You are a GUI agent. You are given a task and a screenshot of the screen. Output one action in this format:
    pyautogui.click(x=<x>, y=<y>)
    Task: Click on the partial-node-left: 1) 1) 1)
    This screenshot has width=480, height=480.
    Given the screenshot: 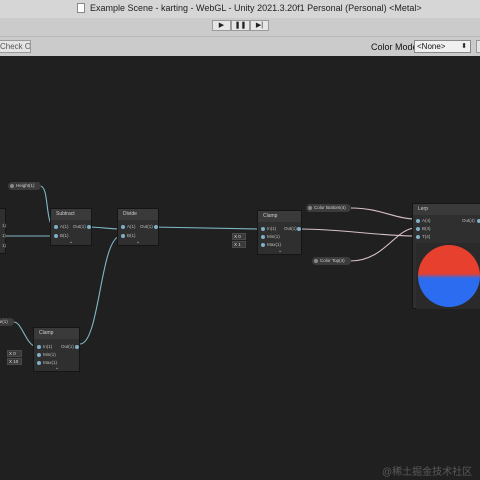 What is the action you would take?
    pyautogui.click(x=3, y=231)
    